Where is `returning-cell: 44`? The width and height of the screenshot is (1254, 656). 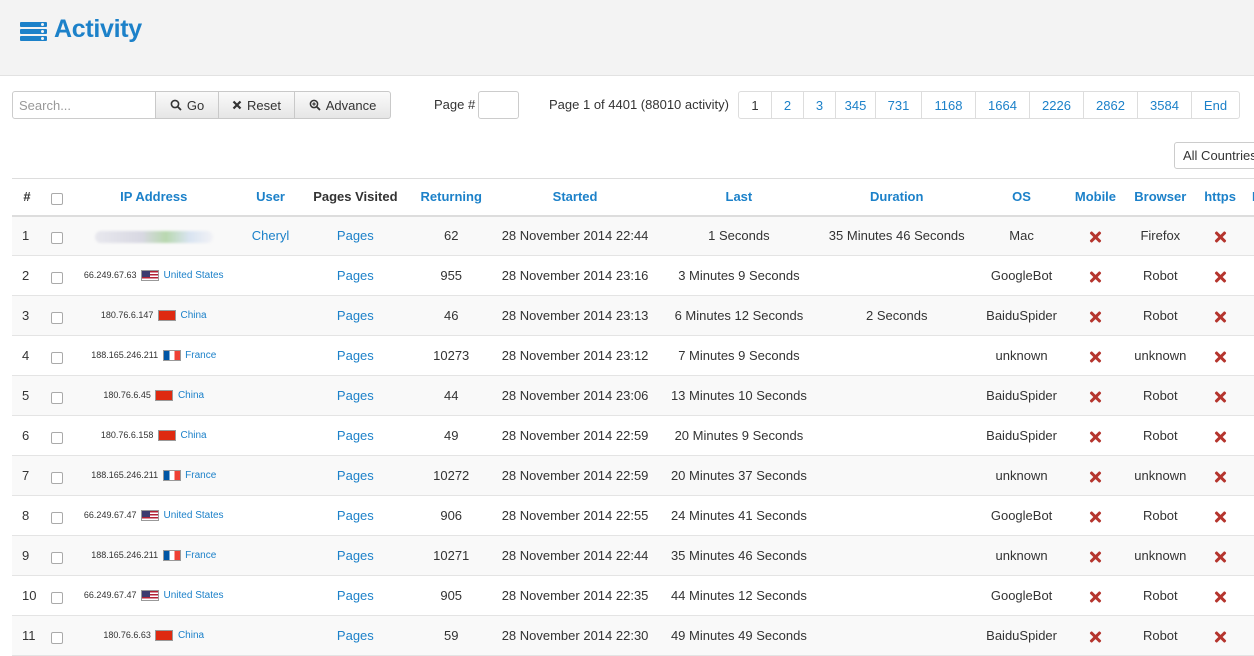
returning-cell: 44 is located at coordinates (451, 395).